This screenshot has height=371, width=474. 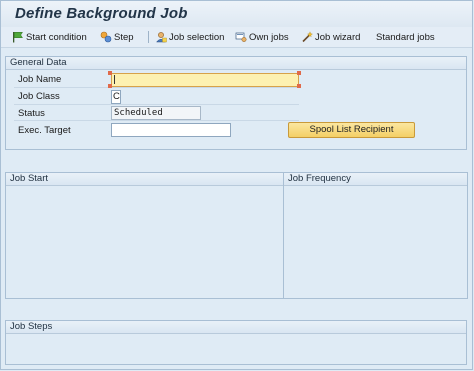 What do you see at coordinates (205, 80) in the screenshot?
I see `job-name-input` at bounding box center [205, 80].